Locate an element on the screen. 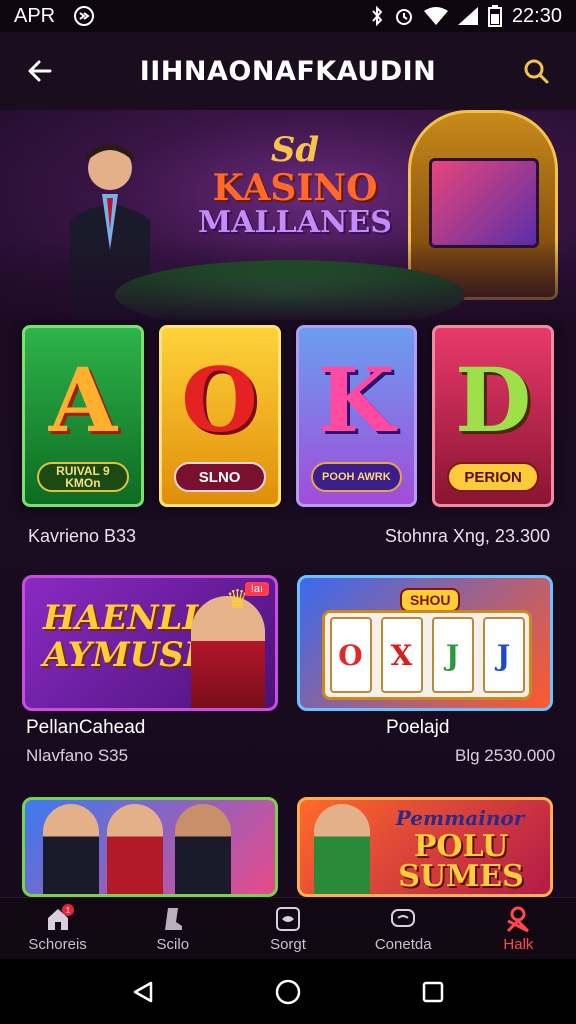 The height and width of the screenshot is (1024, 576). search-icon is located at coordinates (536, 71).